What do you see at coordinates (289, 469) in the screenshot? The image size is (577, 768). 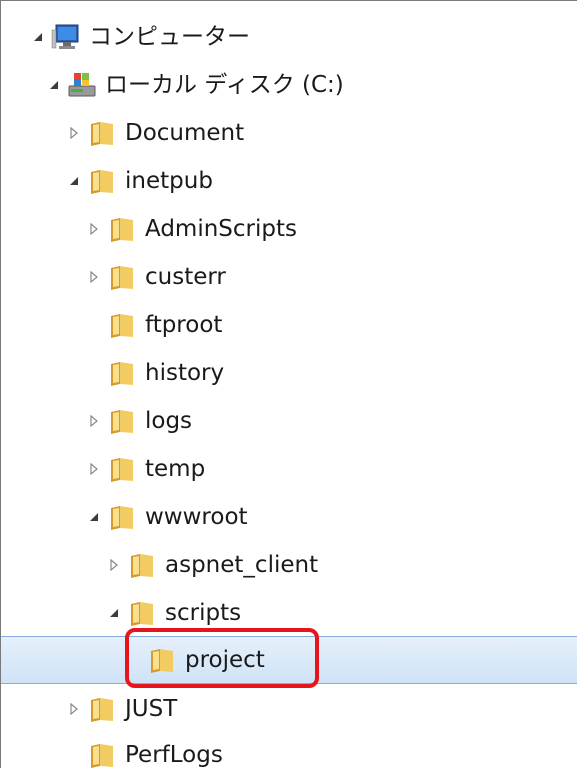 I see `tree-item-temp: temp` at bounding box center [289, 469].